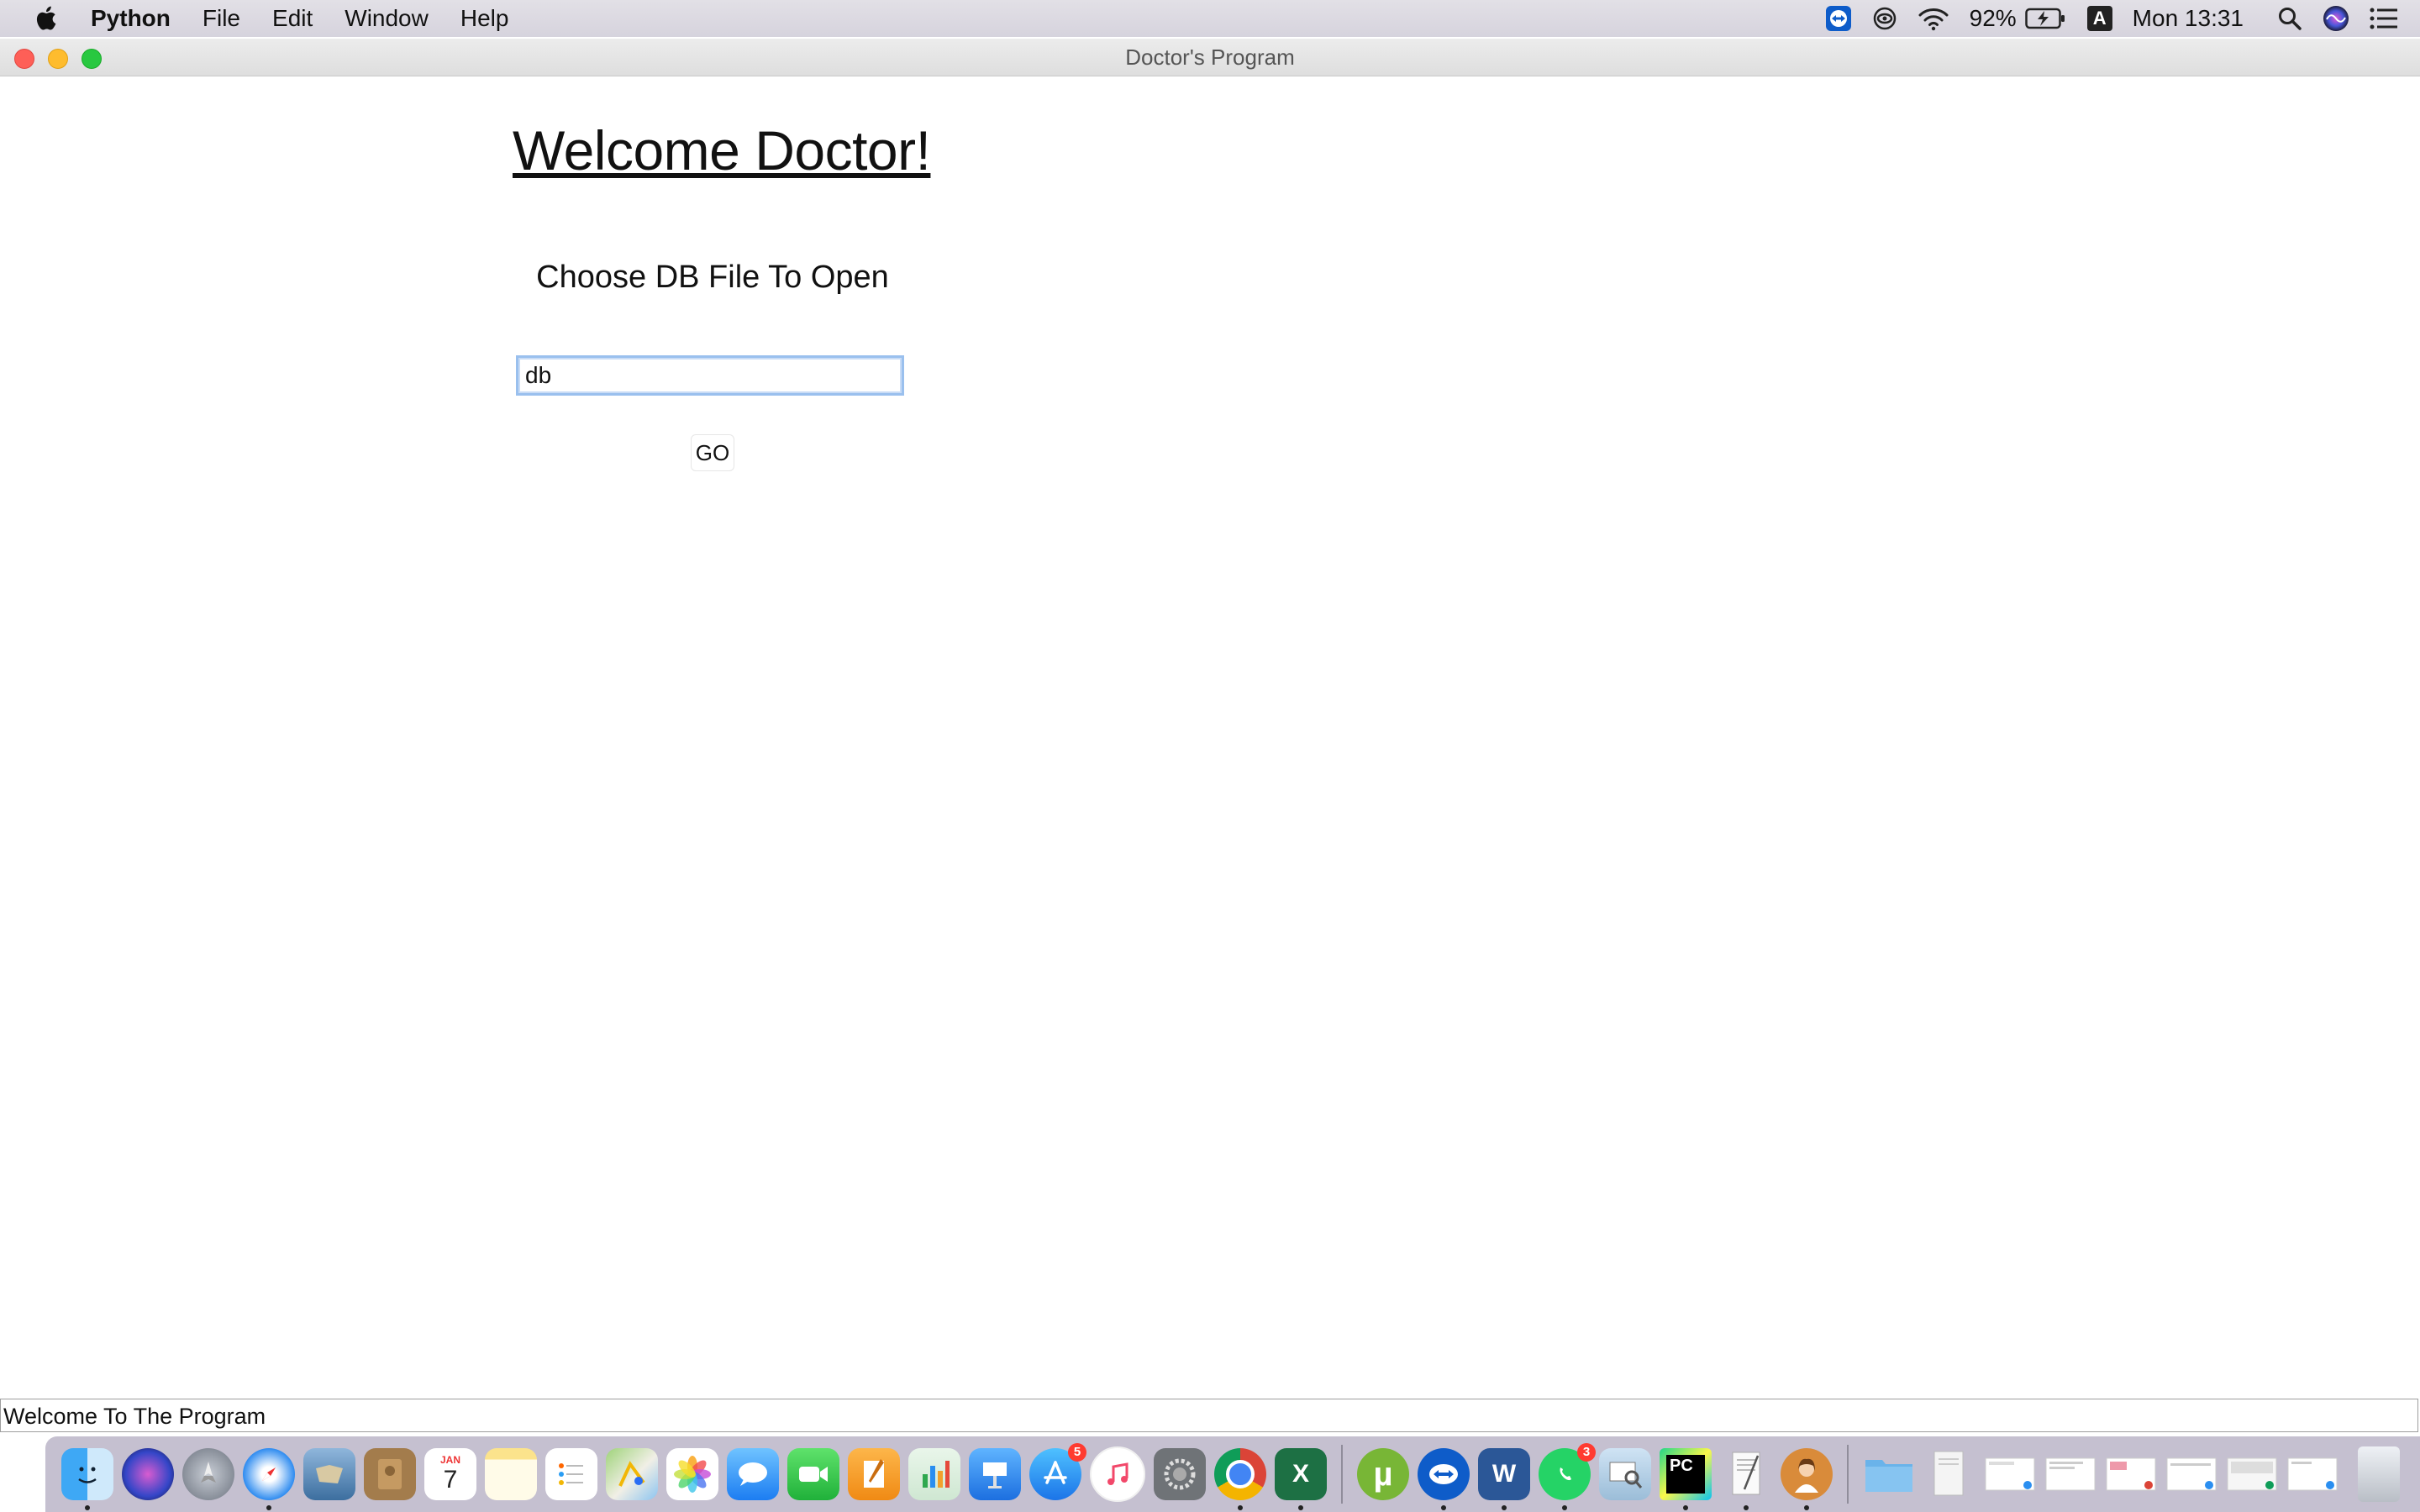 The width and height of the screenshot is (2420, 1512). Describe the element at coordinates (1587, 1452) in the screenshot. I see `whatsapp-badge: 3` at that location.